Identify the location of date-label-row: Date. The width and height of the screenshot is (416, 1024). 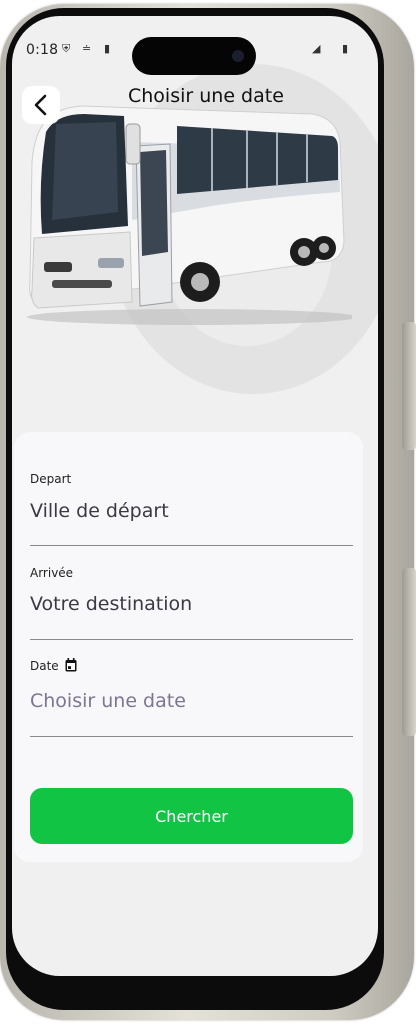
(53, 665).